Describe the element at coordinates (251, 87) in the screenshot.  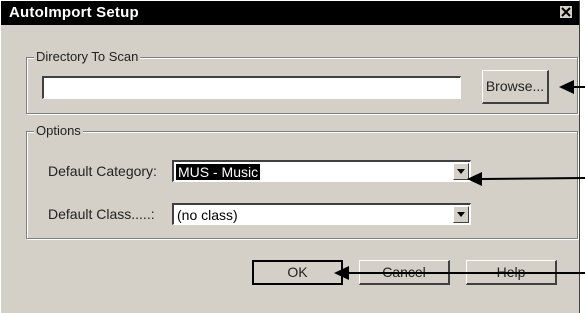
I see `directory-path-input` at that location.